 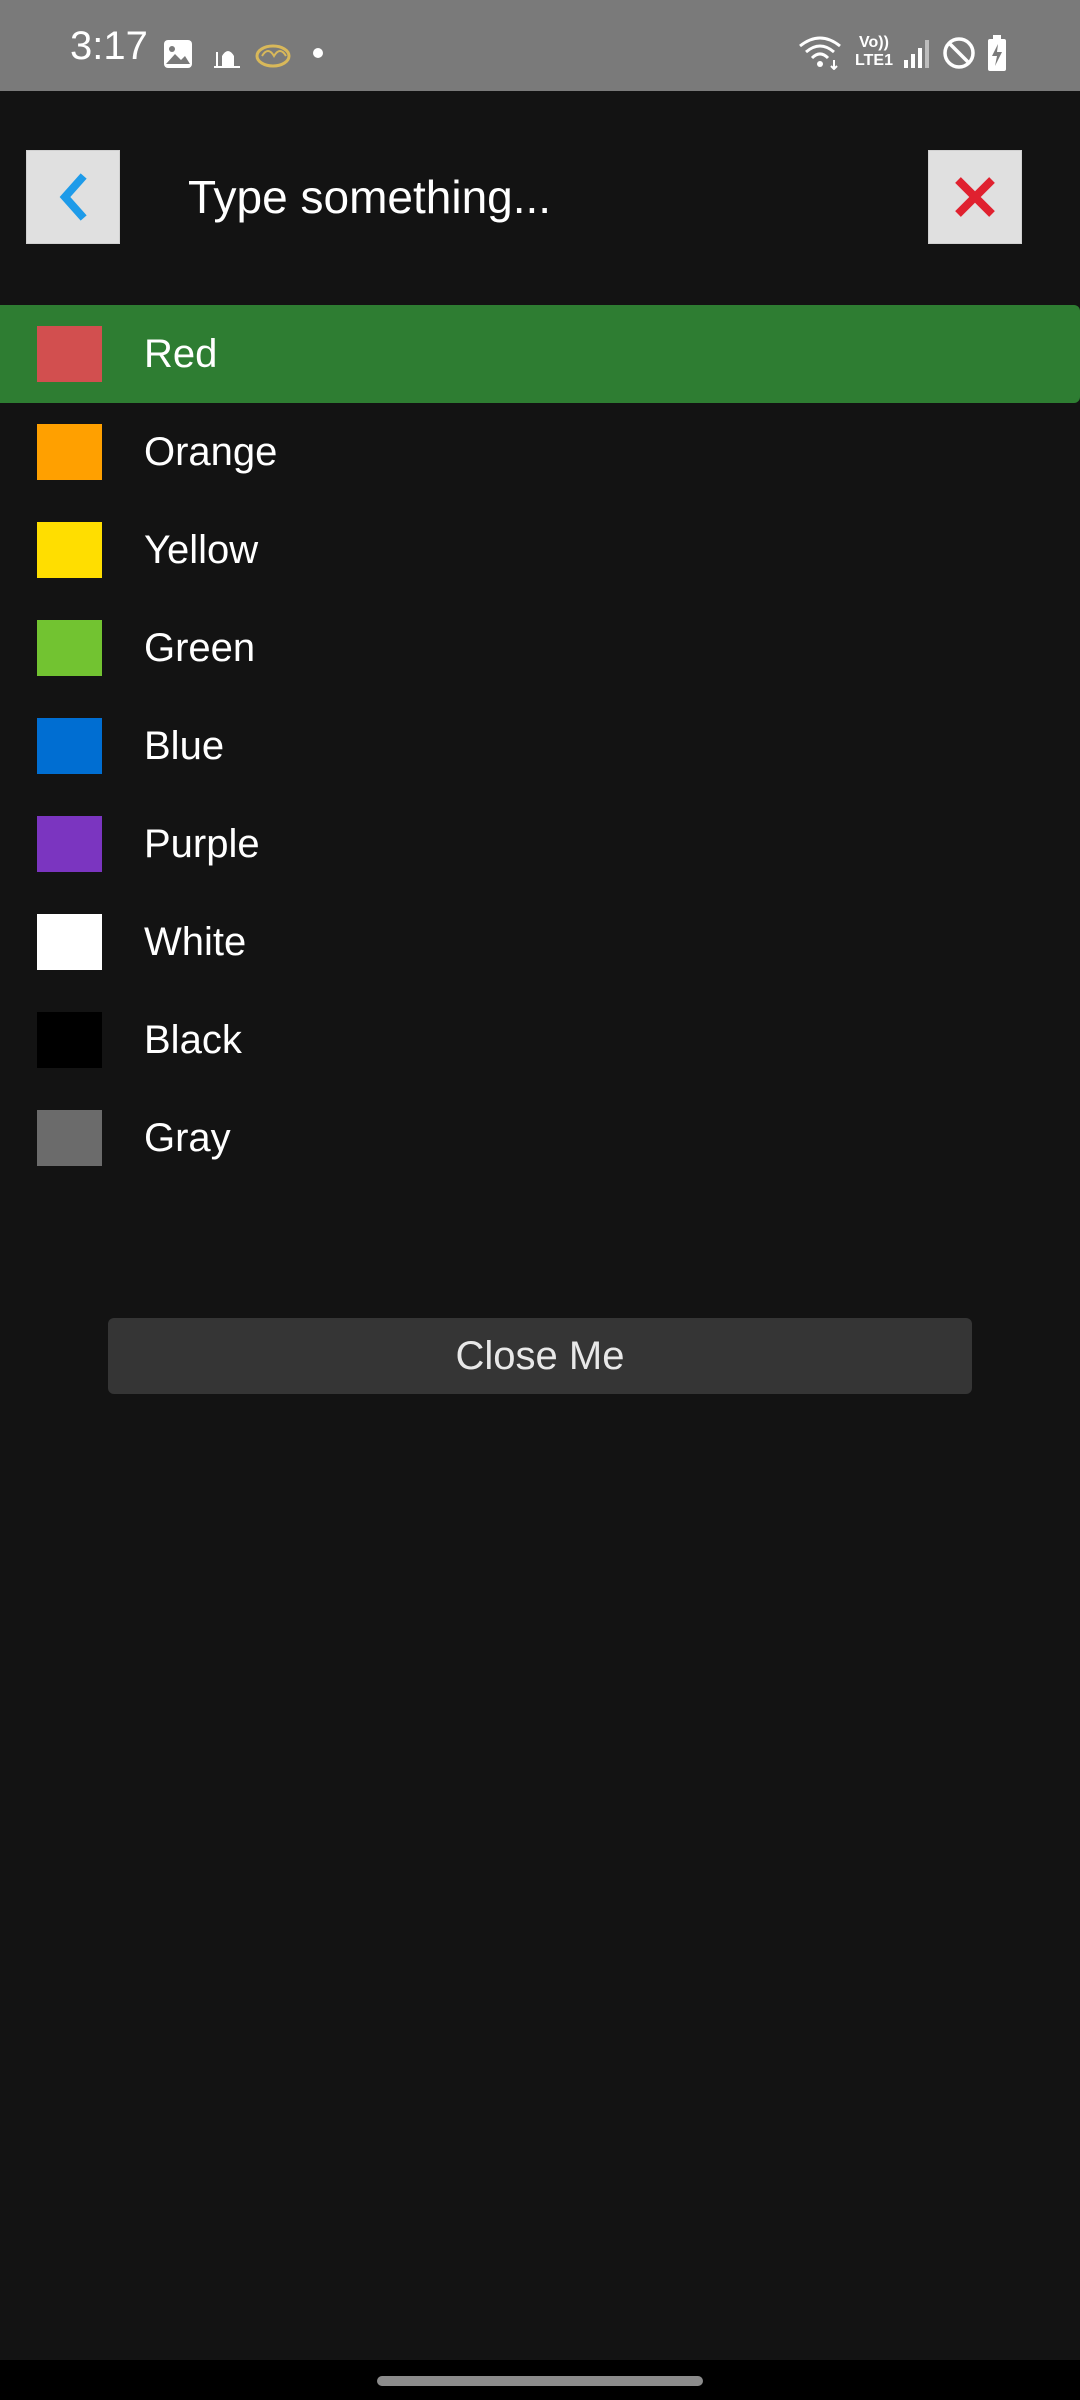 I want to click on list-item-red: Red, so click(x=540, y=354).